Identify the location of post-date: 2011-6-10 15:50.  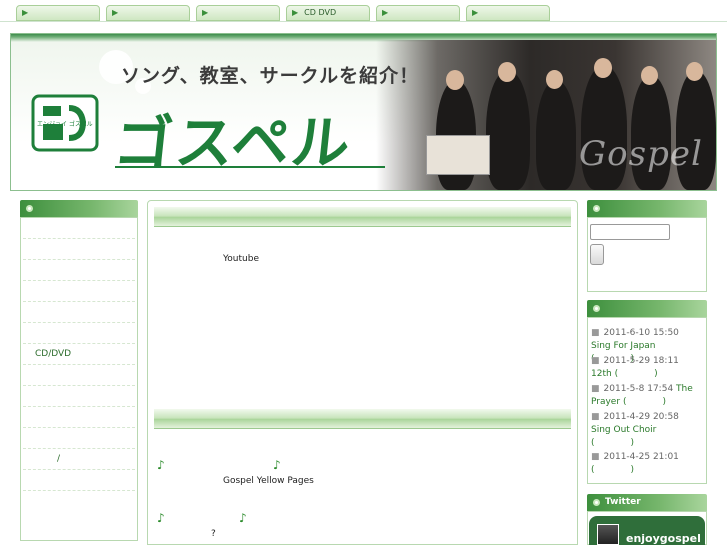
(641, 333).